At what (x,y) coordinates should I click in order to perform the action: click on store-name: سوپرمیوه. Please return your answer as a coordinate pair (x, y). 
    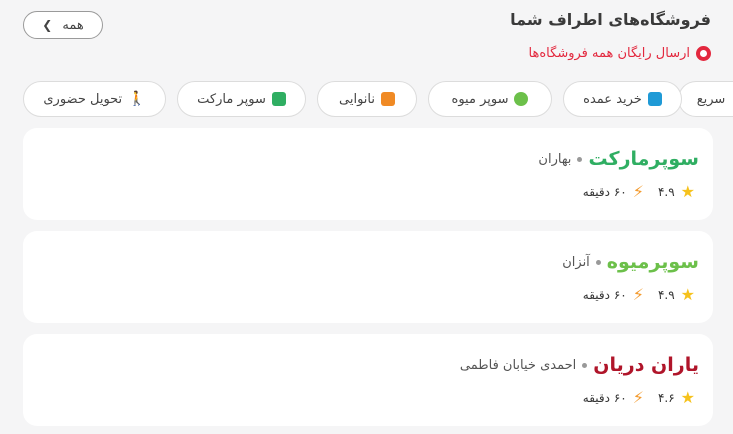
    Looking at the image, I should click on (652, 262).